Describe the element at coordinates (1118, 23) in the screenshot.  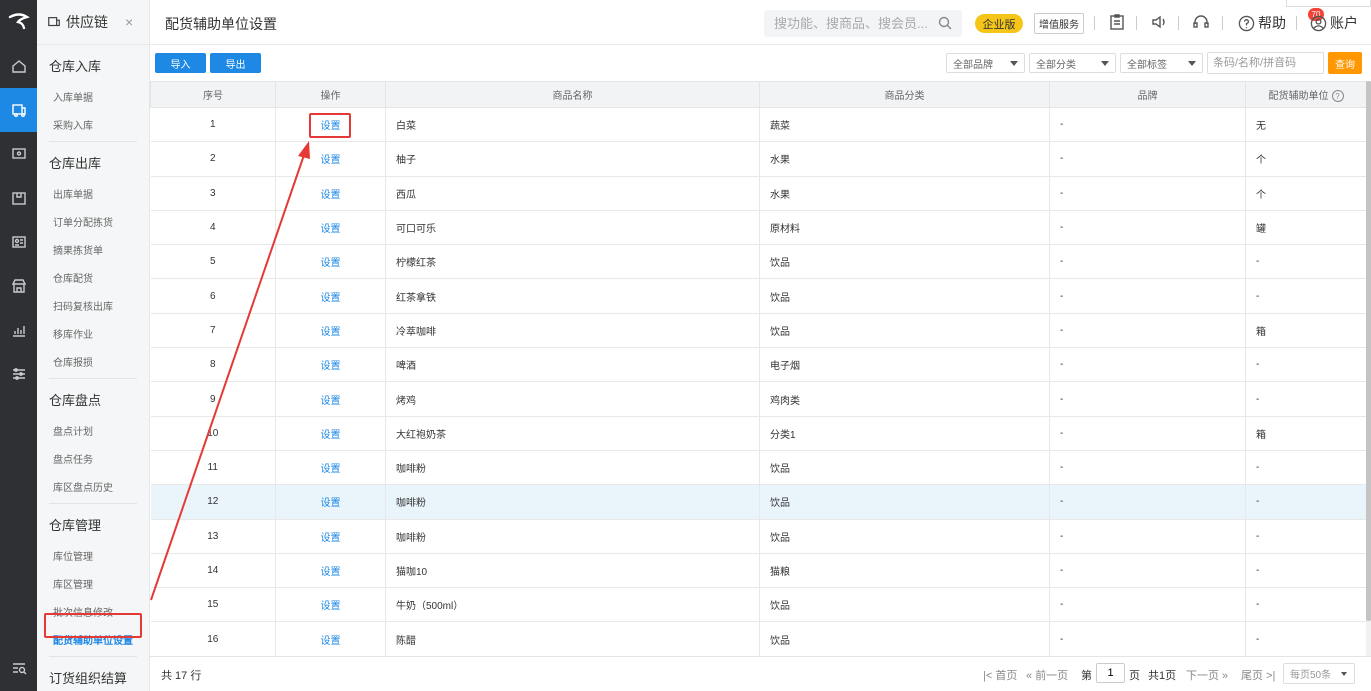
I see `clipboard-icon` at that location.